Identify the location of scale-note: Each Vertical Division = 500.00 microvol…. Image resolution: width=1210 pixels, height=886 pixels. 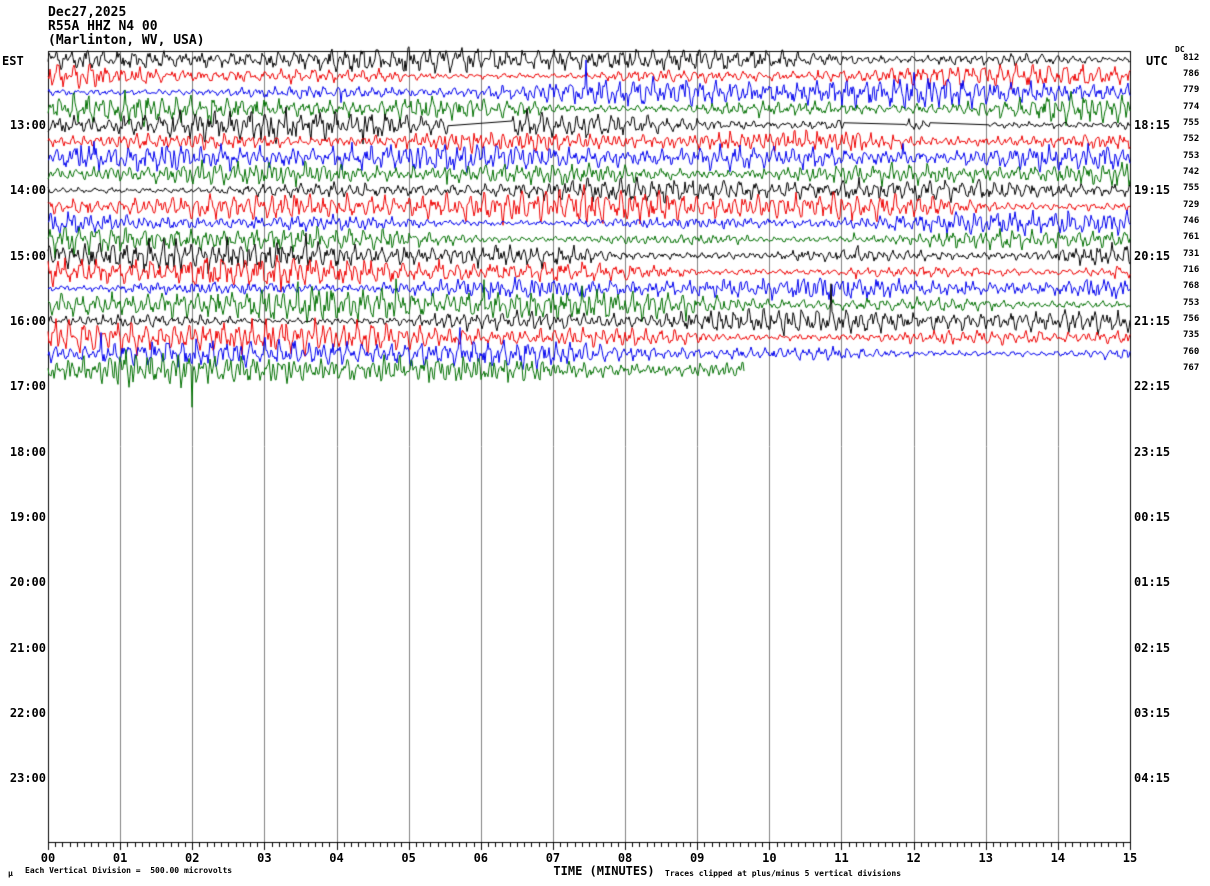
(129, 870).